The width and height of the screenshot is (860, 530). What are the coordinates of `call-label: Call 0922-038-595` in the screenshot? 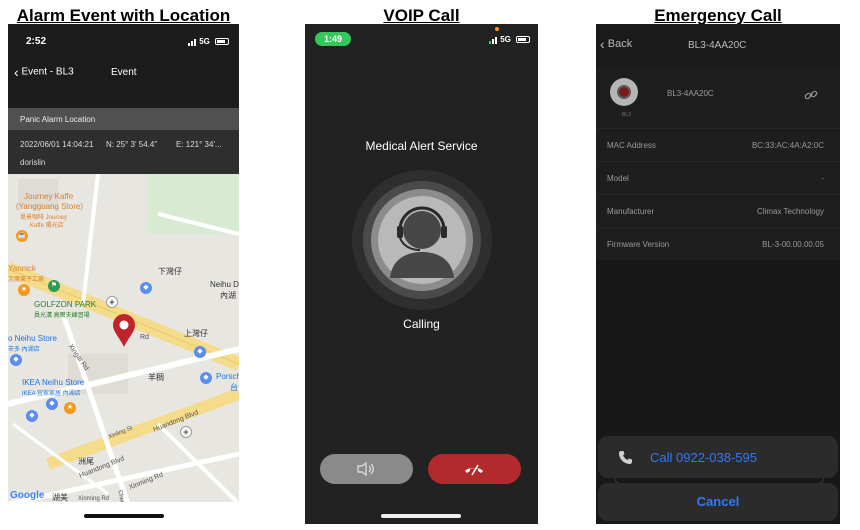 It's located at (703, 457).